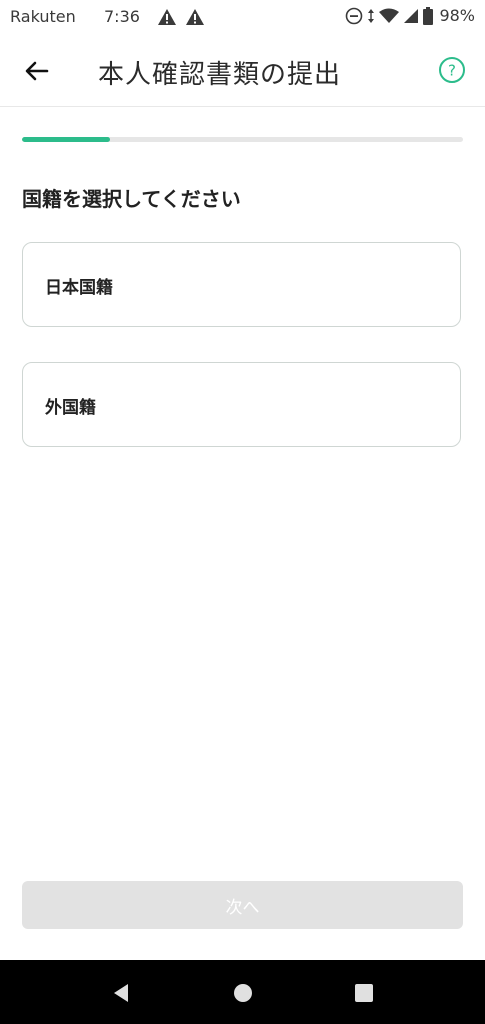 Image resolution: width=485 pixels, height=1024 pixels. I want to click on question-circle-icon: ?, so click(452, 72).